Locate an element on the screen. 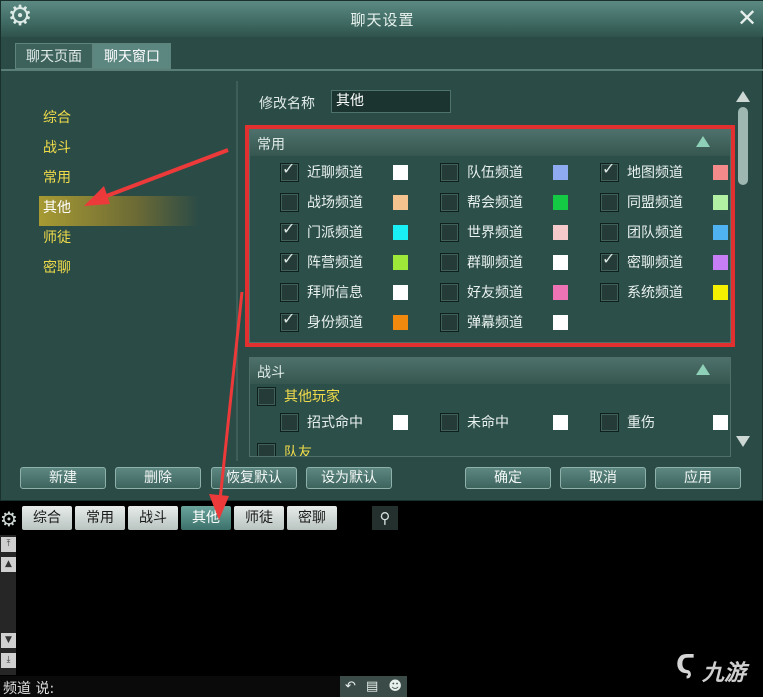  annotation-arrows is located at coordinates (164, 334).